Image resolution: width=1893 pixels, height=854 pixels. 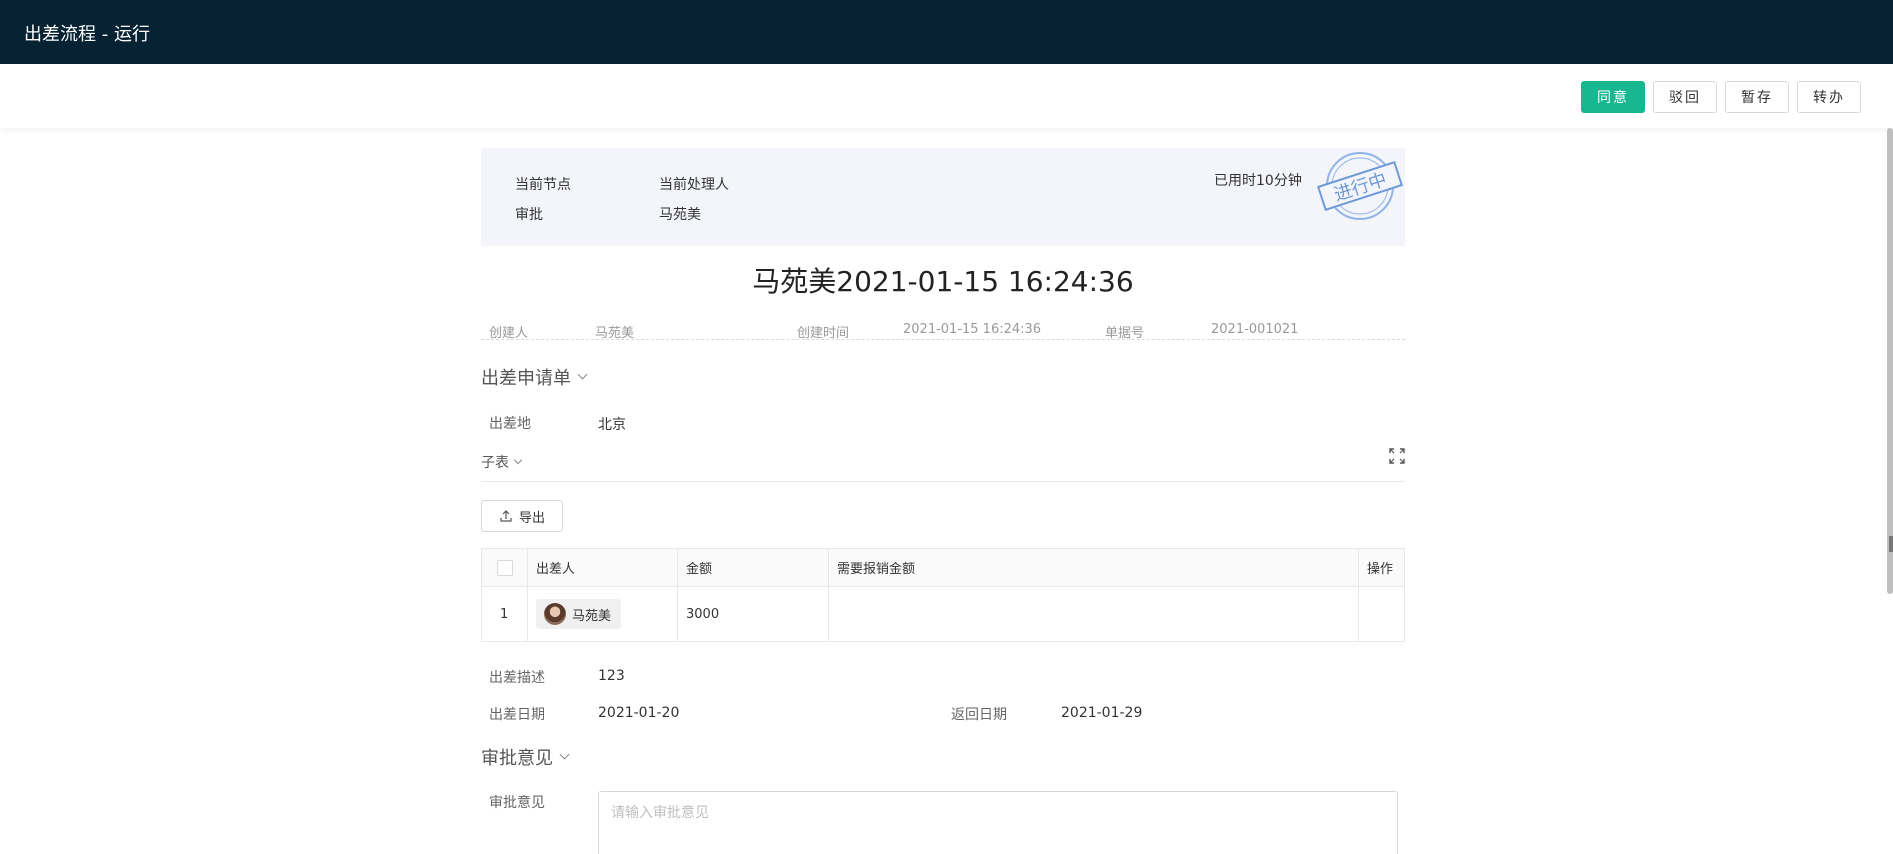 I want to click on opinion-label: 审批意见, so click(x=517, y=803).